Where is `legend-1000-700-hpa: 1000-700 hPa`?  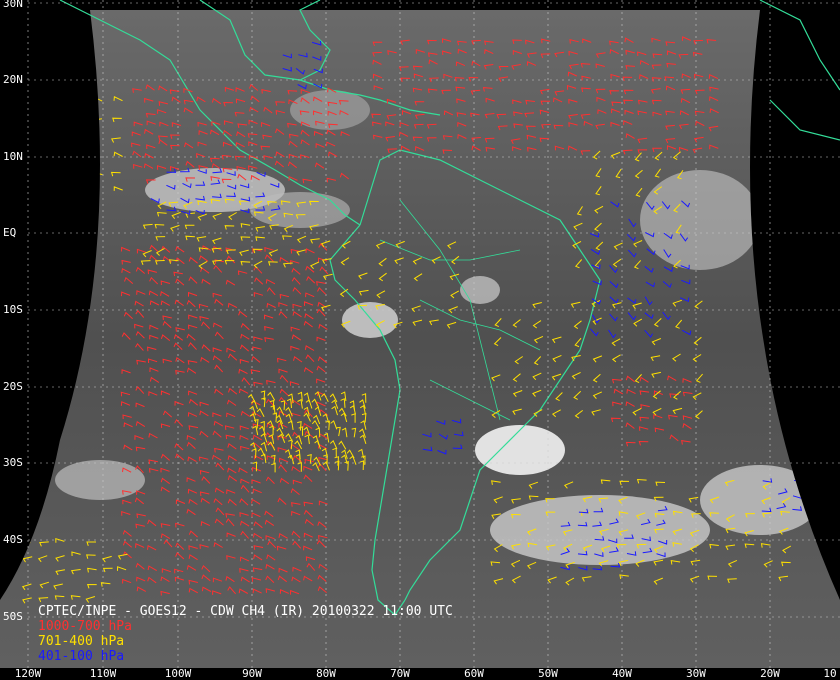 legend-1000-700-hpa: 1000-700 hPa is located at coordinates (85, 626).